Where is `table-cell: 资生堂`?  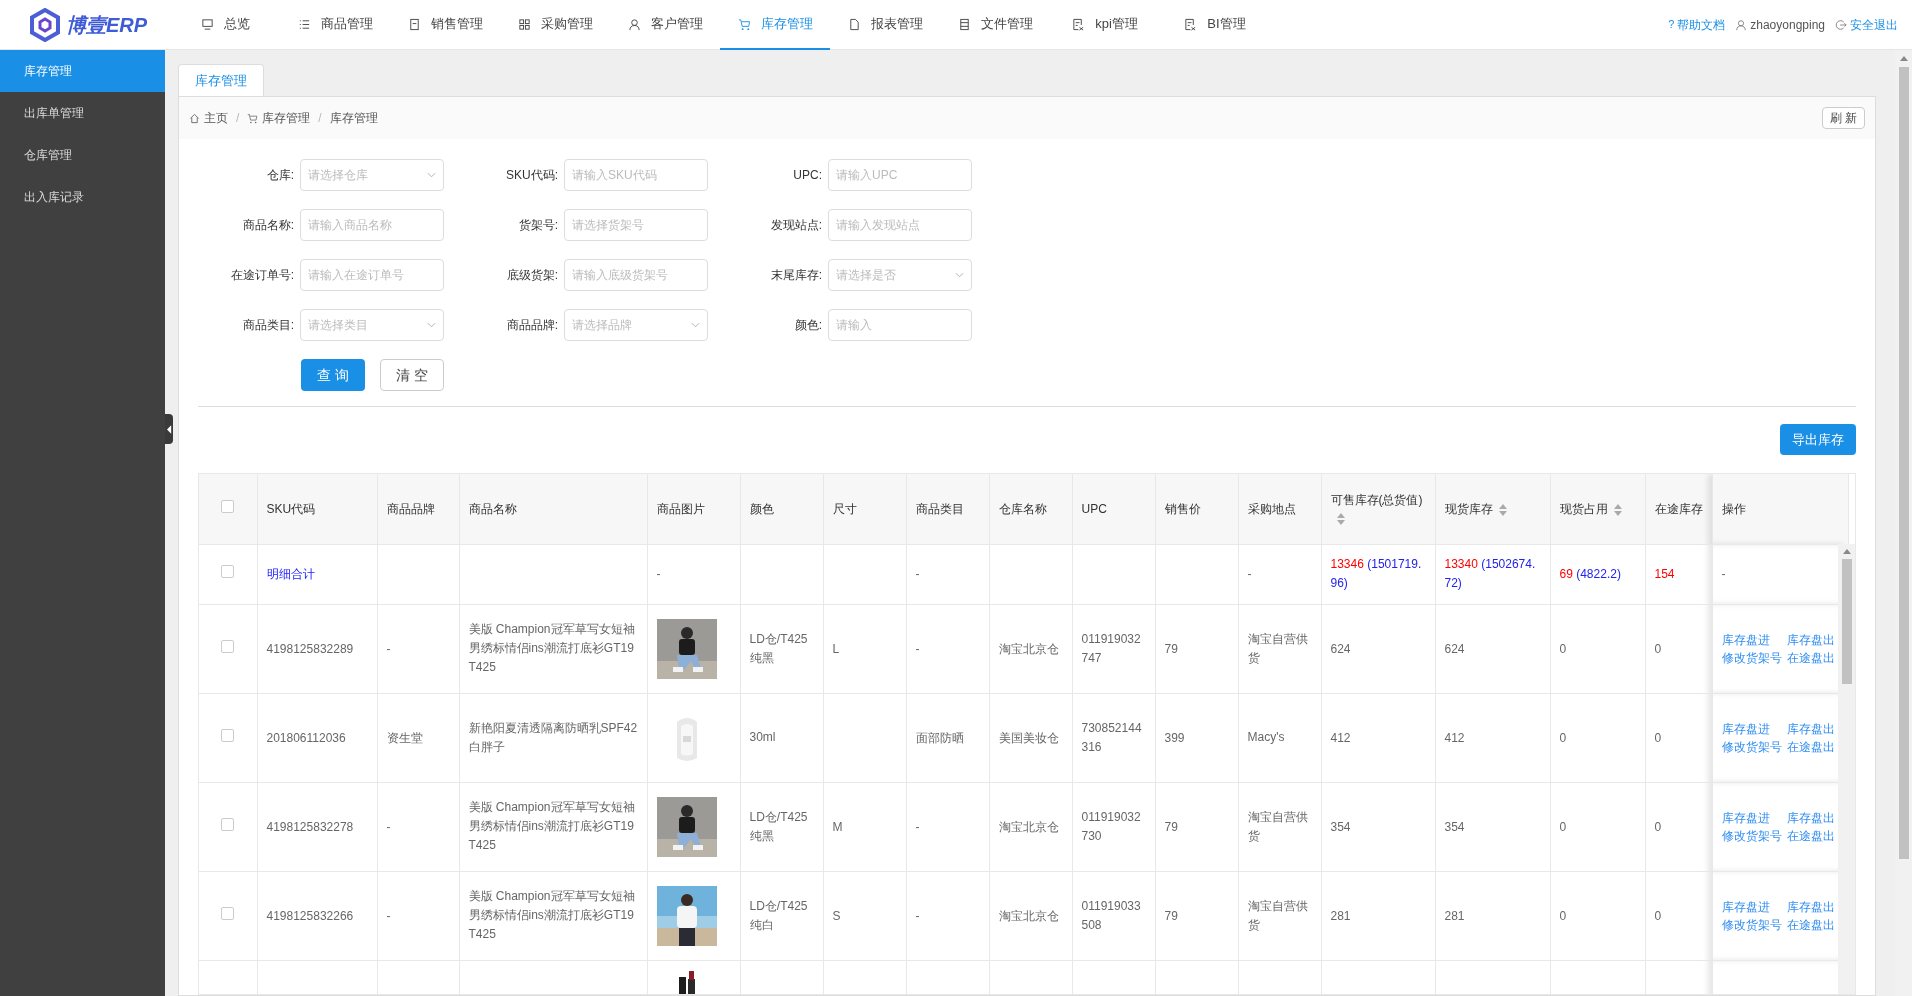
table-cell: 资生堂 is located at coordinates (404, 737).